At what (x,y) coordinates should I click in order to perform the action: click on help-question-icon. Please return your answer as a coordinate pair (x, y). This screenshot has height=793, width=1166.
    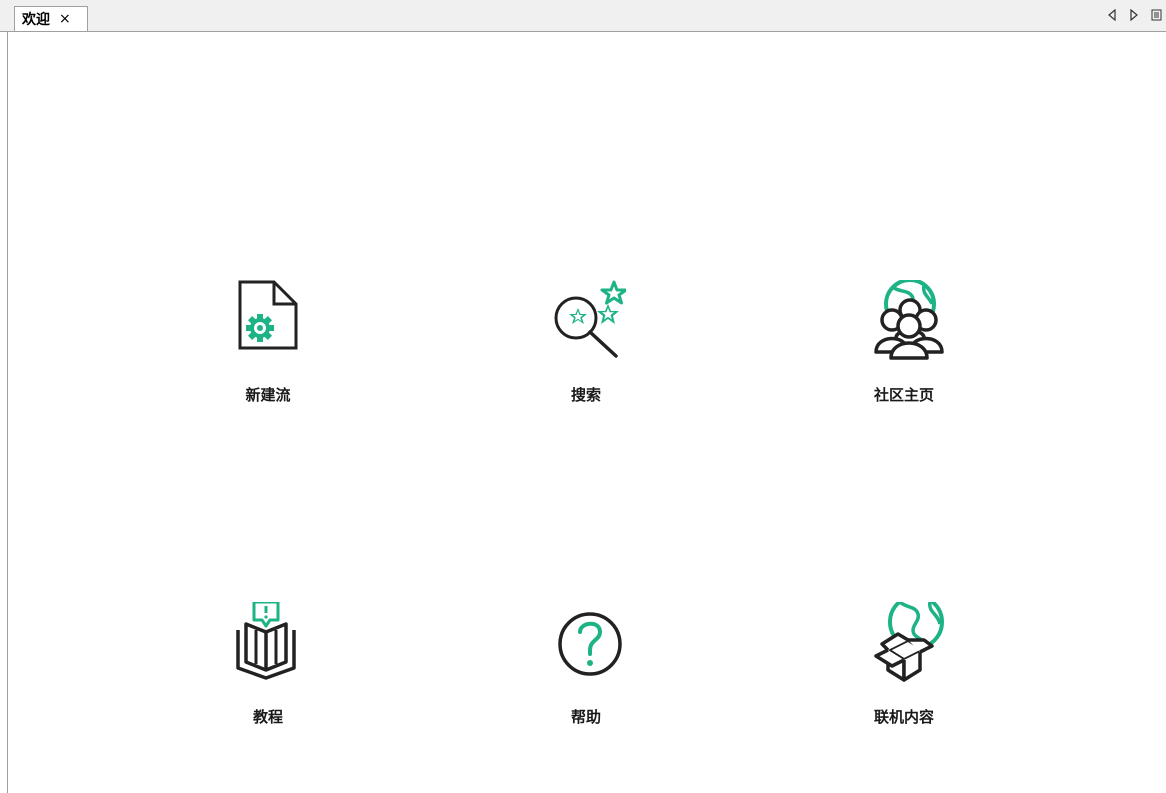
    Looking at the image, I should click on (586, 642).